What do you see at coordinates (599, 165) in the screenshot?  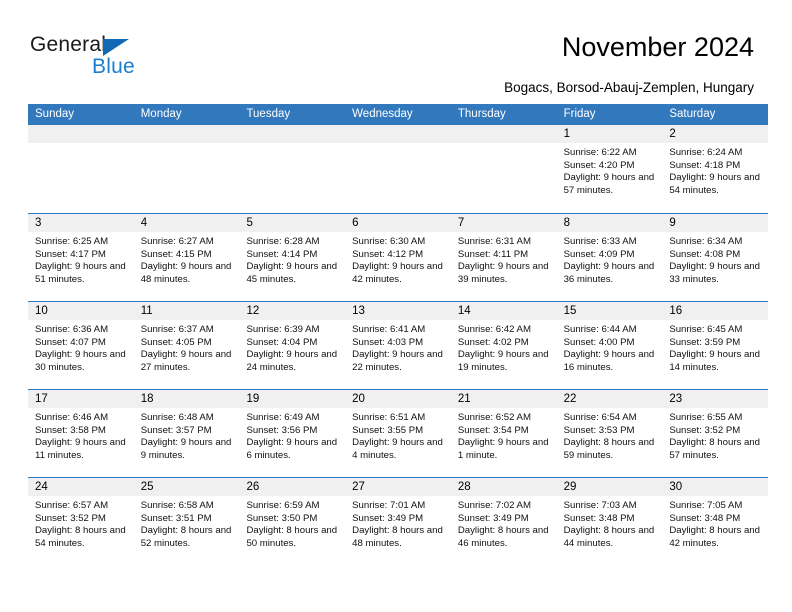 I see `sunset-text: Sunset: 4:20 PM` at bounding box center [599, 165].